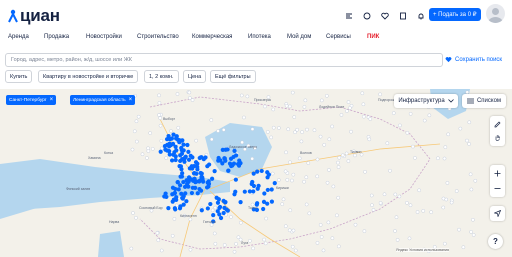 The image size is (512, 257). What do you see at coordinates (212, 37) in the screenshot?
I see `nav-item-commercial: Коммерческая` at bounding box center [212, 37].